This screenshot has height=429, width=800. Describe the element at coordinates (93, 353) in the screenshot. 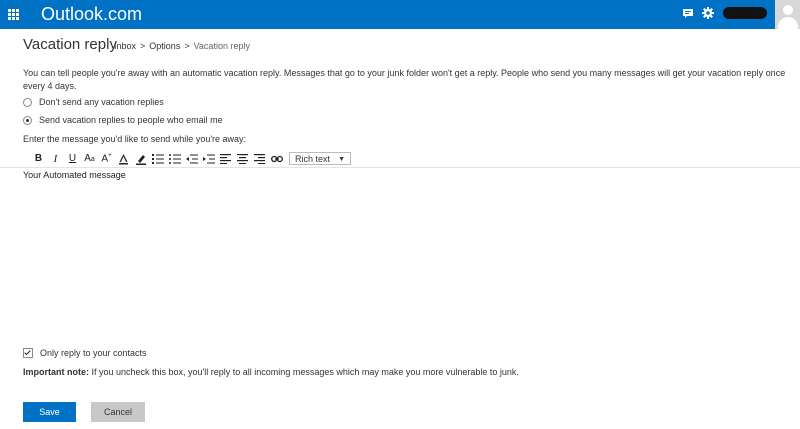

I see `contacts-only-label: Only reply to your contacts` at that location.